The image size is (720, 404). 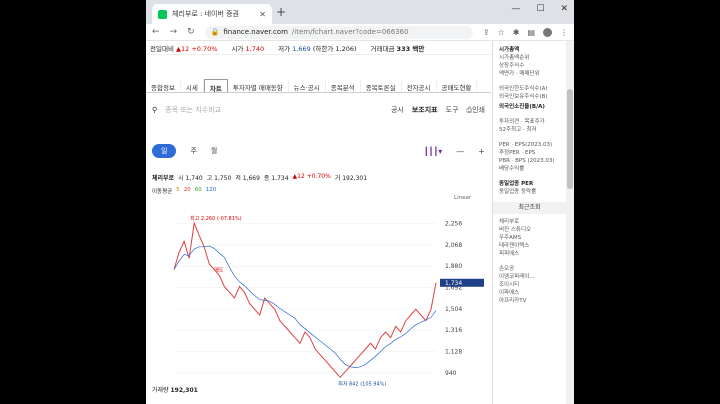 I want to click on share-icon: ⇪, so click(x=486, y=32).